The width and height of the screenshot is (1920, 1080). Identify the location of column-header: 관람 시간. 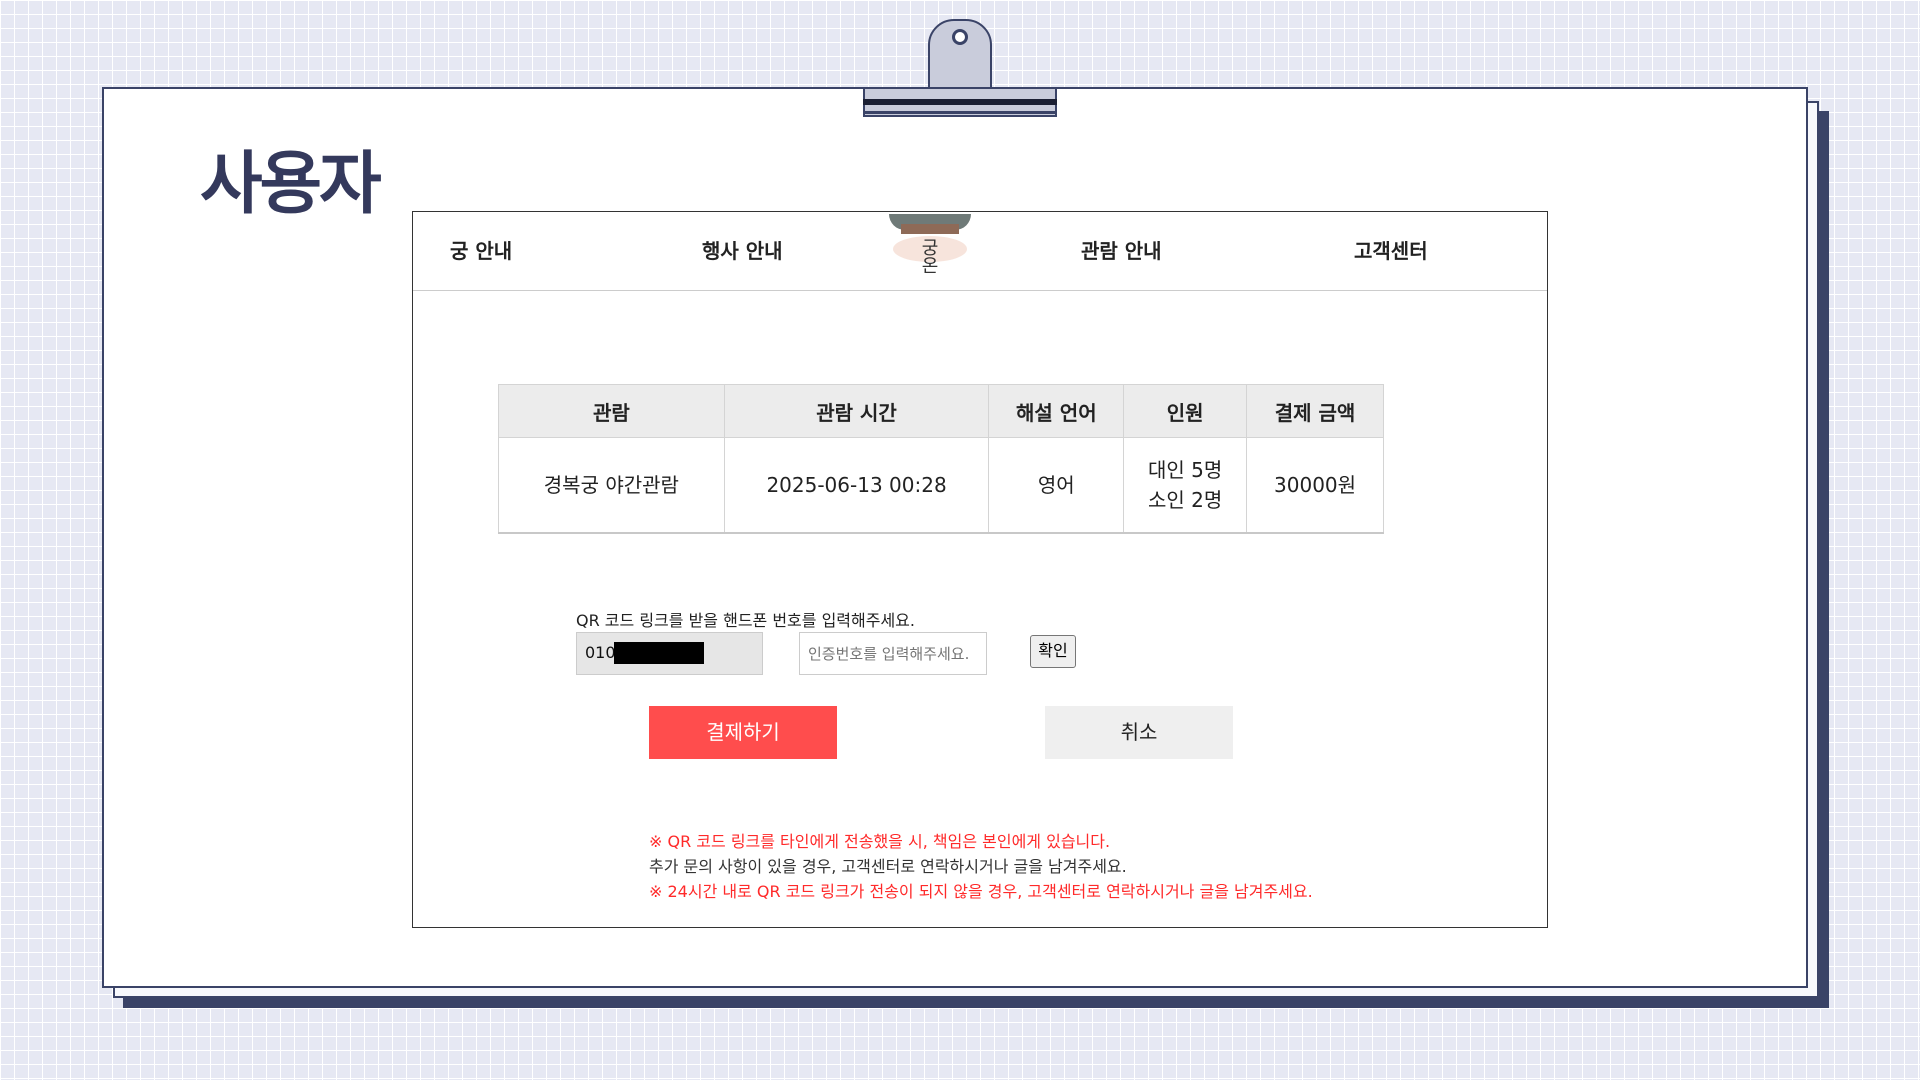
(856, 411).